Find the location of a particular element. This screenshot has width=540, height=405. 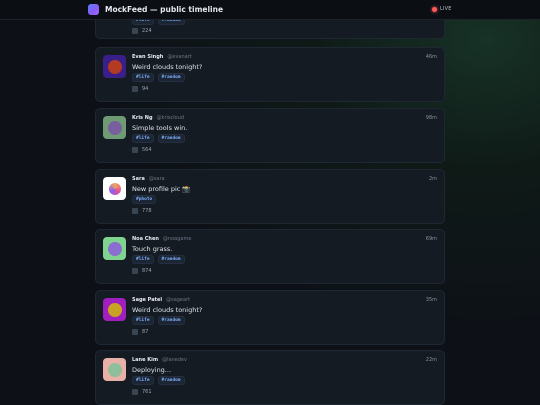

like-count: 778 is located at coordinates (147, 211).